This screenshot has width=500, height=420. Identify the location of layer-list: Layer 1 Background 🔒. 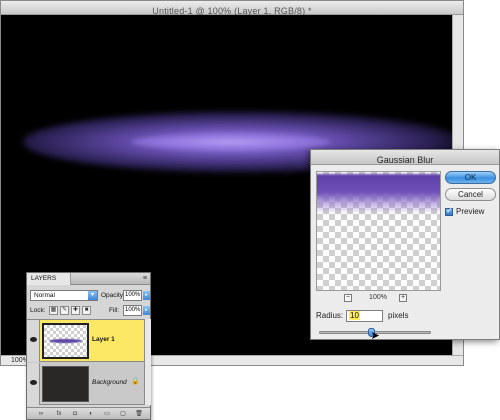
(85, 362).